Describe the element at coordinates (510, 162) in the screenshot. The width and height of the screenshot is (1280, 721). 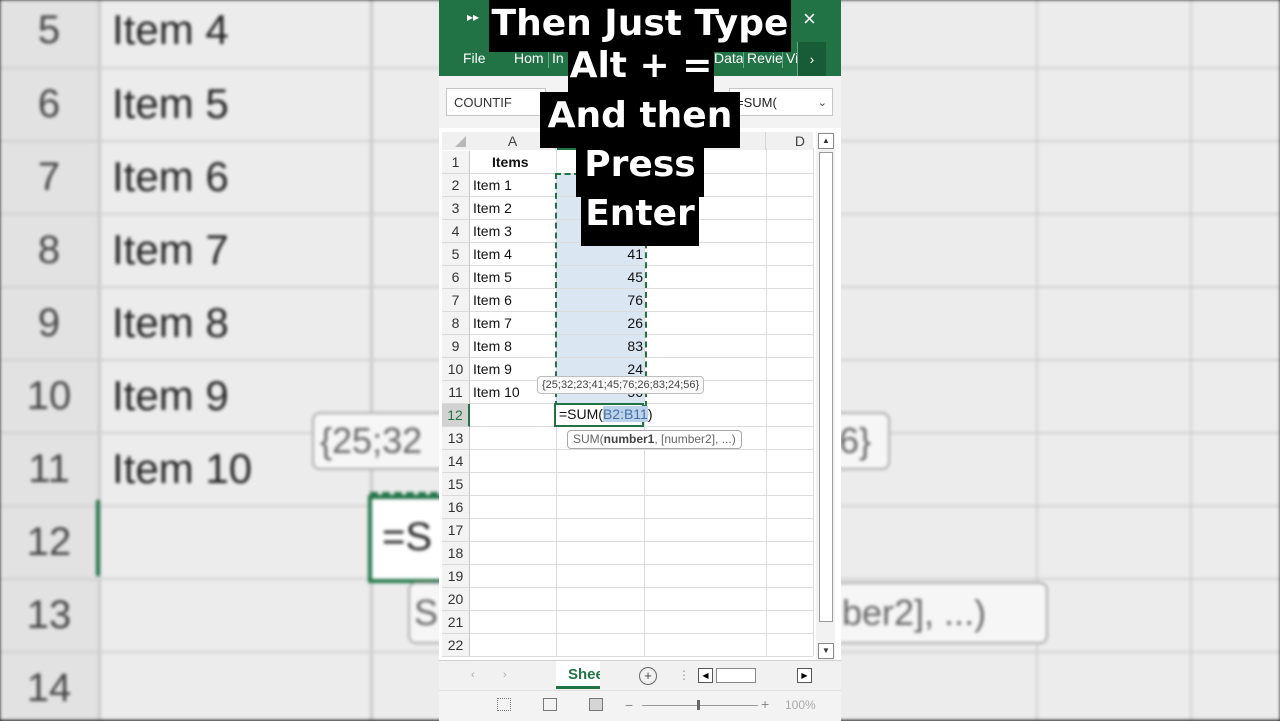
I see `header-cell-items: Items` at that location.